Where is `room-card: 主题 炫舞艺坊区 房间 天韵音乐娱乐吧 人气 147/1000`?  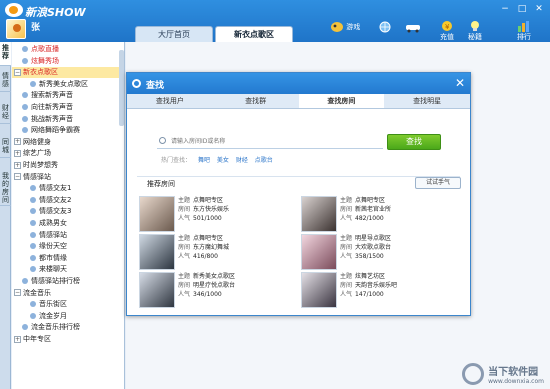
room-card: 主题 炫舞艺坊区 房间 天韵音乐娱乐吧 人气 147/1000 is located at coordinates (371, 290).